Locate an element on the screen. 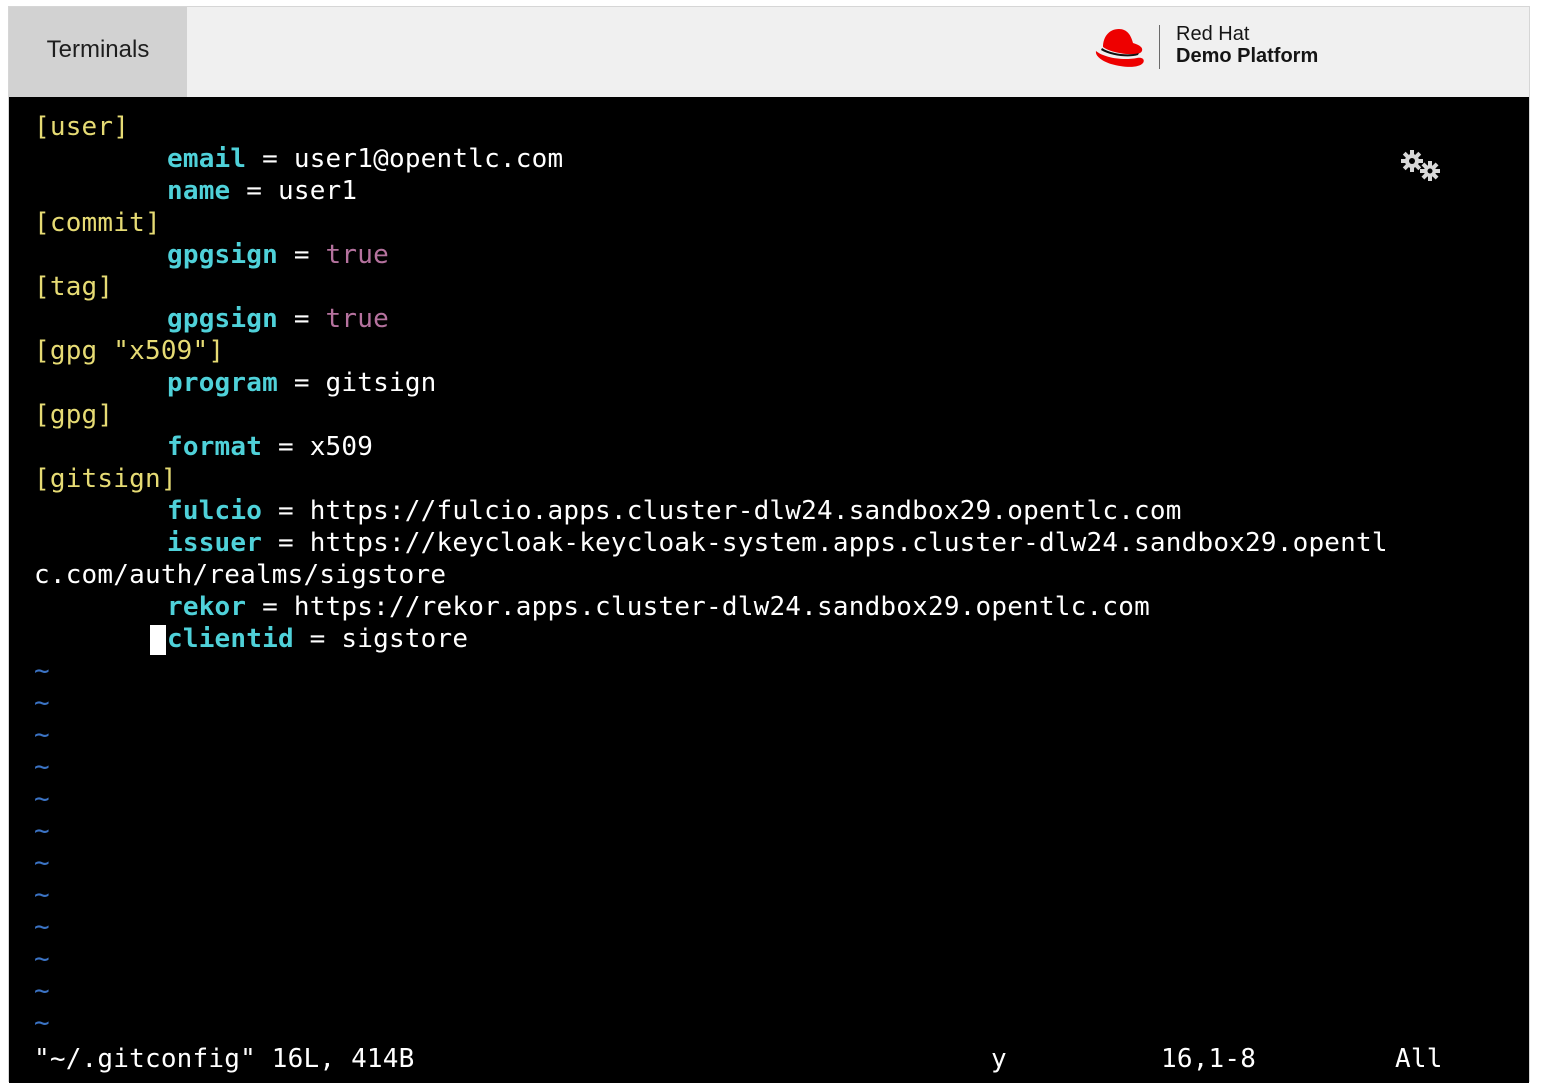  terminal-line: [gpg "x509"] is located at coordinates (129, 351).